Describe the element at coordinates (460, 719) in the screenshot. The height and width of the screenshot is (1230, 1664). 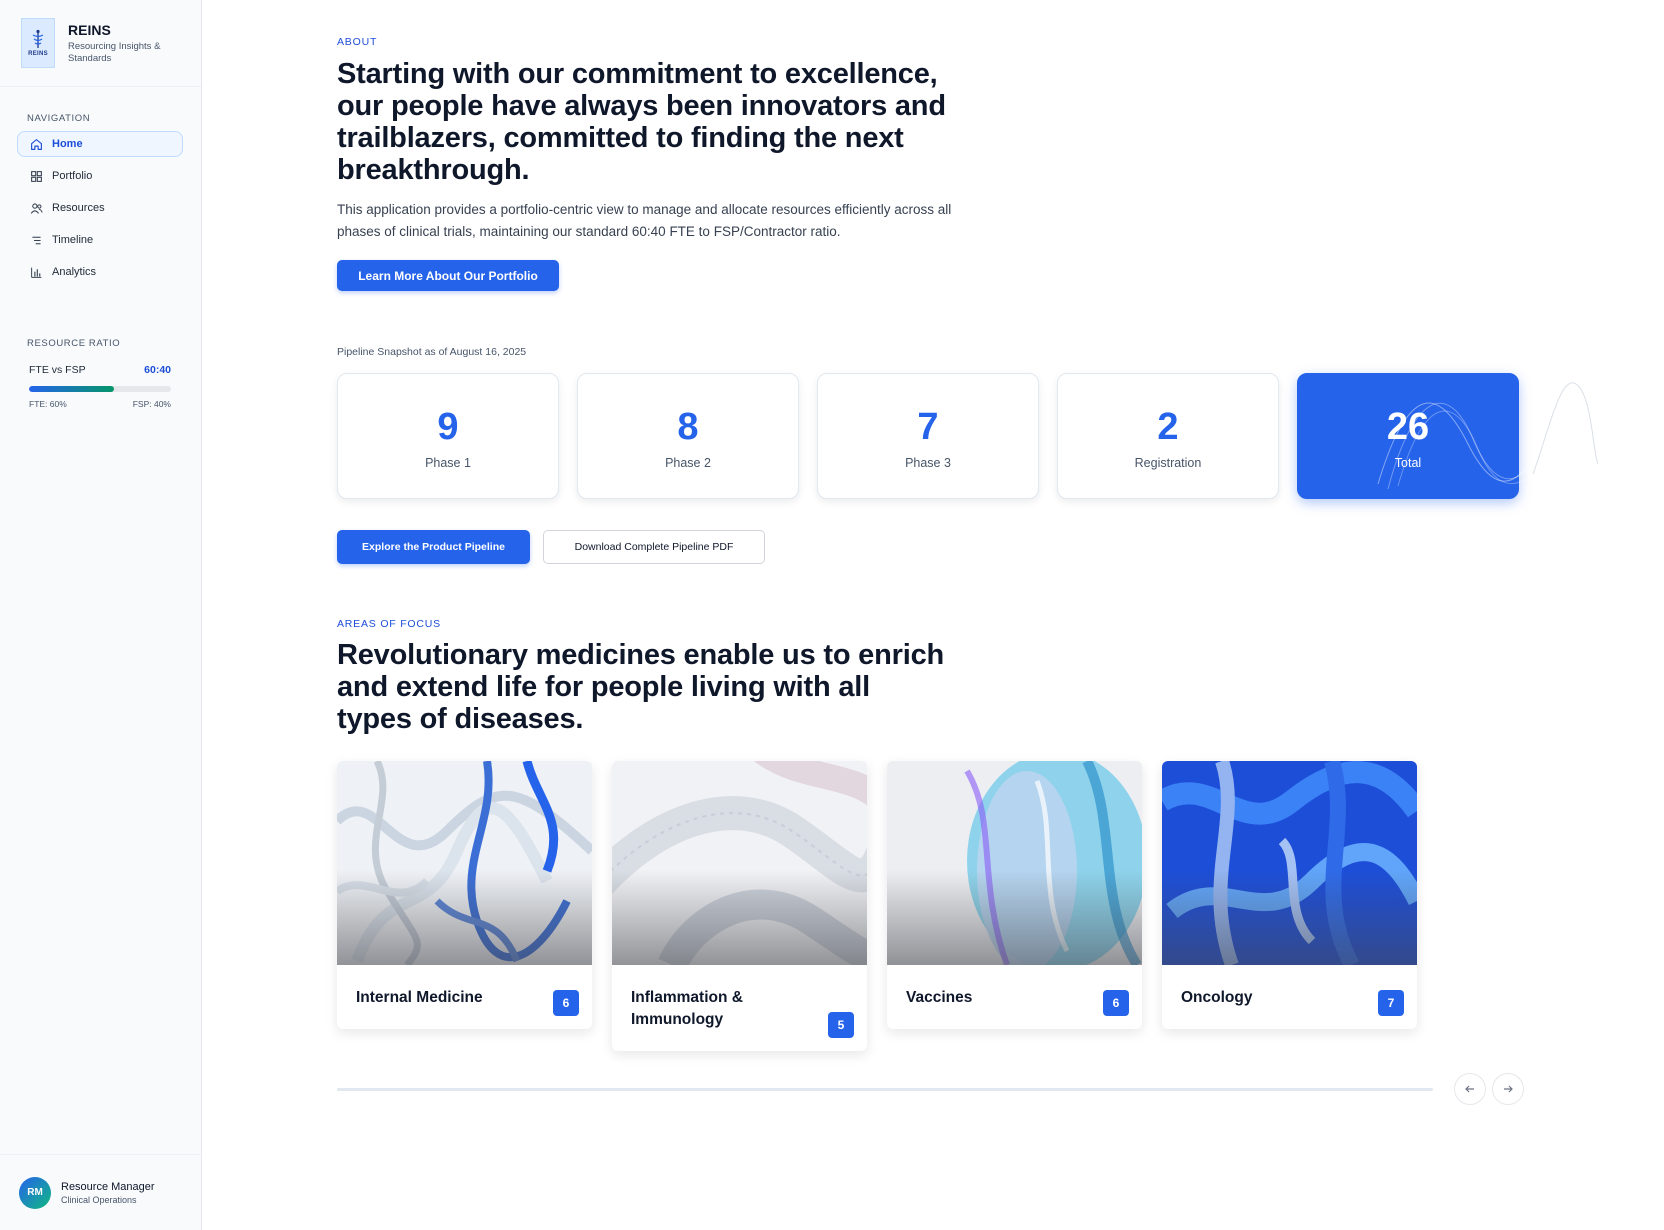
I see `headline-line: types of diseases.` at that location.